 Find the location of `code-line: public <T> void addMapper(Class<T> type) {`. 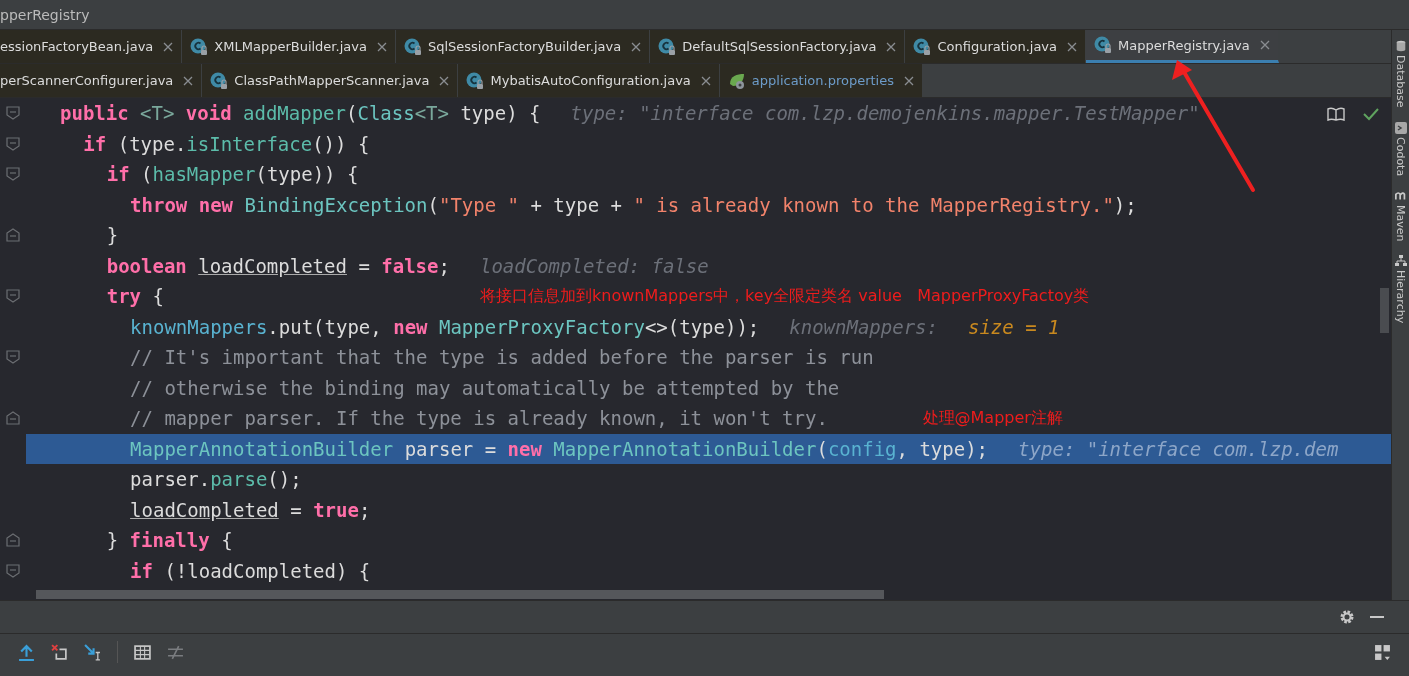

code-line: public <T> void addMapper(Class<T> type) { is located at coordinates (300, 113).